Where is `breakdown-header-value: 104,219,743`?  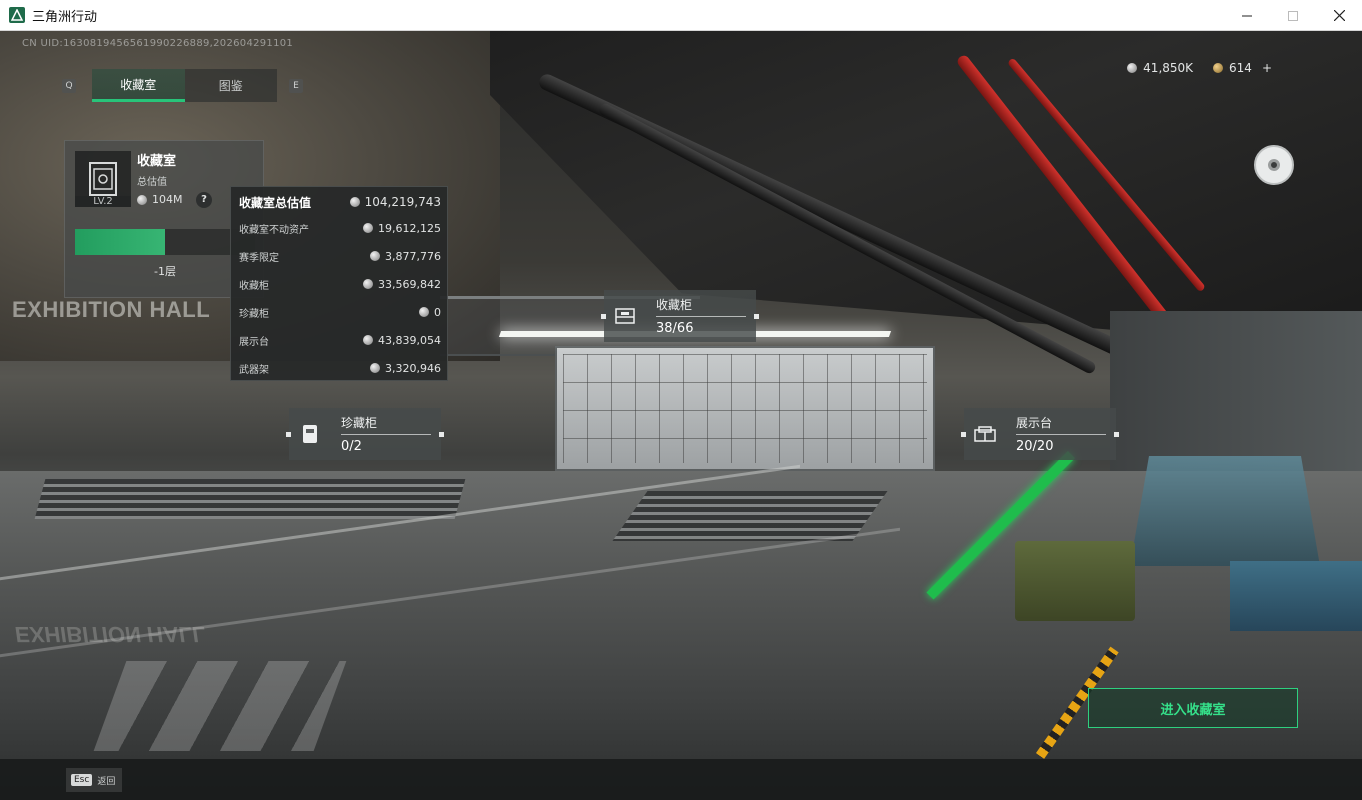
breakdown-header-value: 104,219,743 is located at coordinates (402, 202).